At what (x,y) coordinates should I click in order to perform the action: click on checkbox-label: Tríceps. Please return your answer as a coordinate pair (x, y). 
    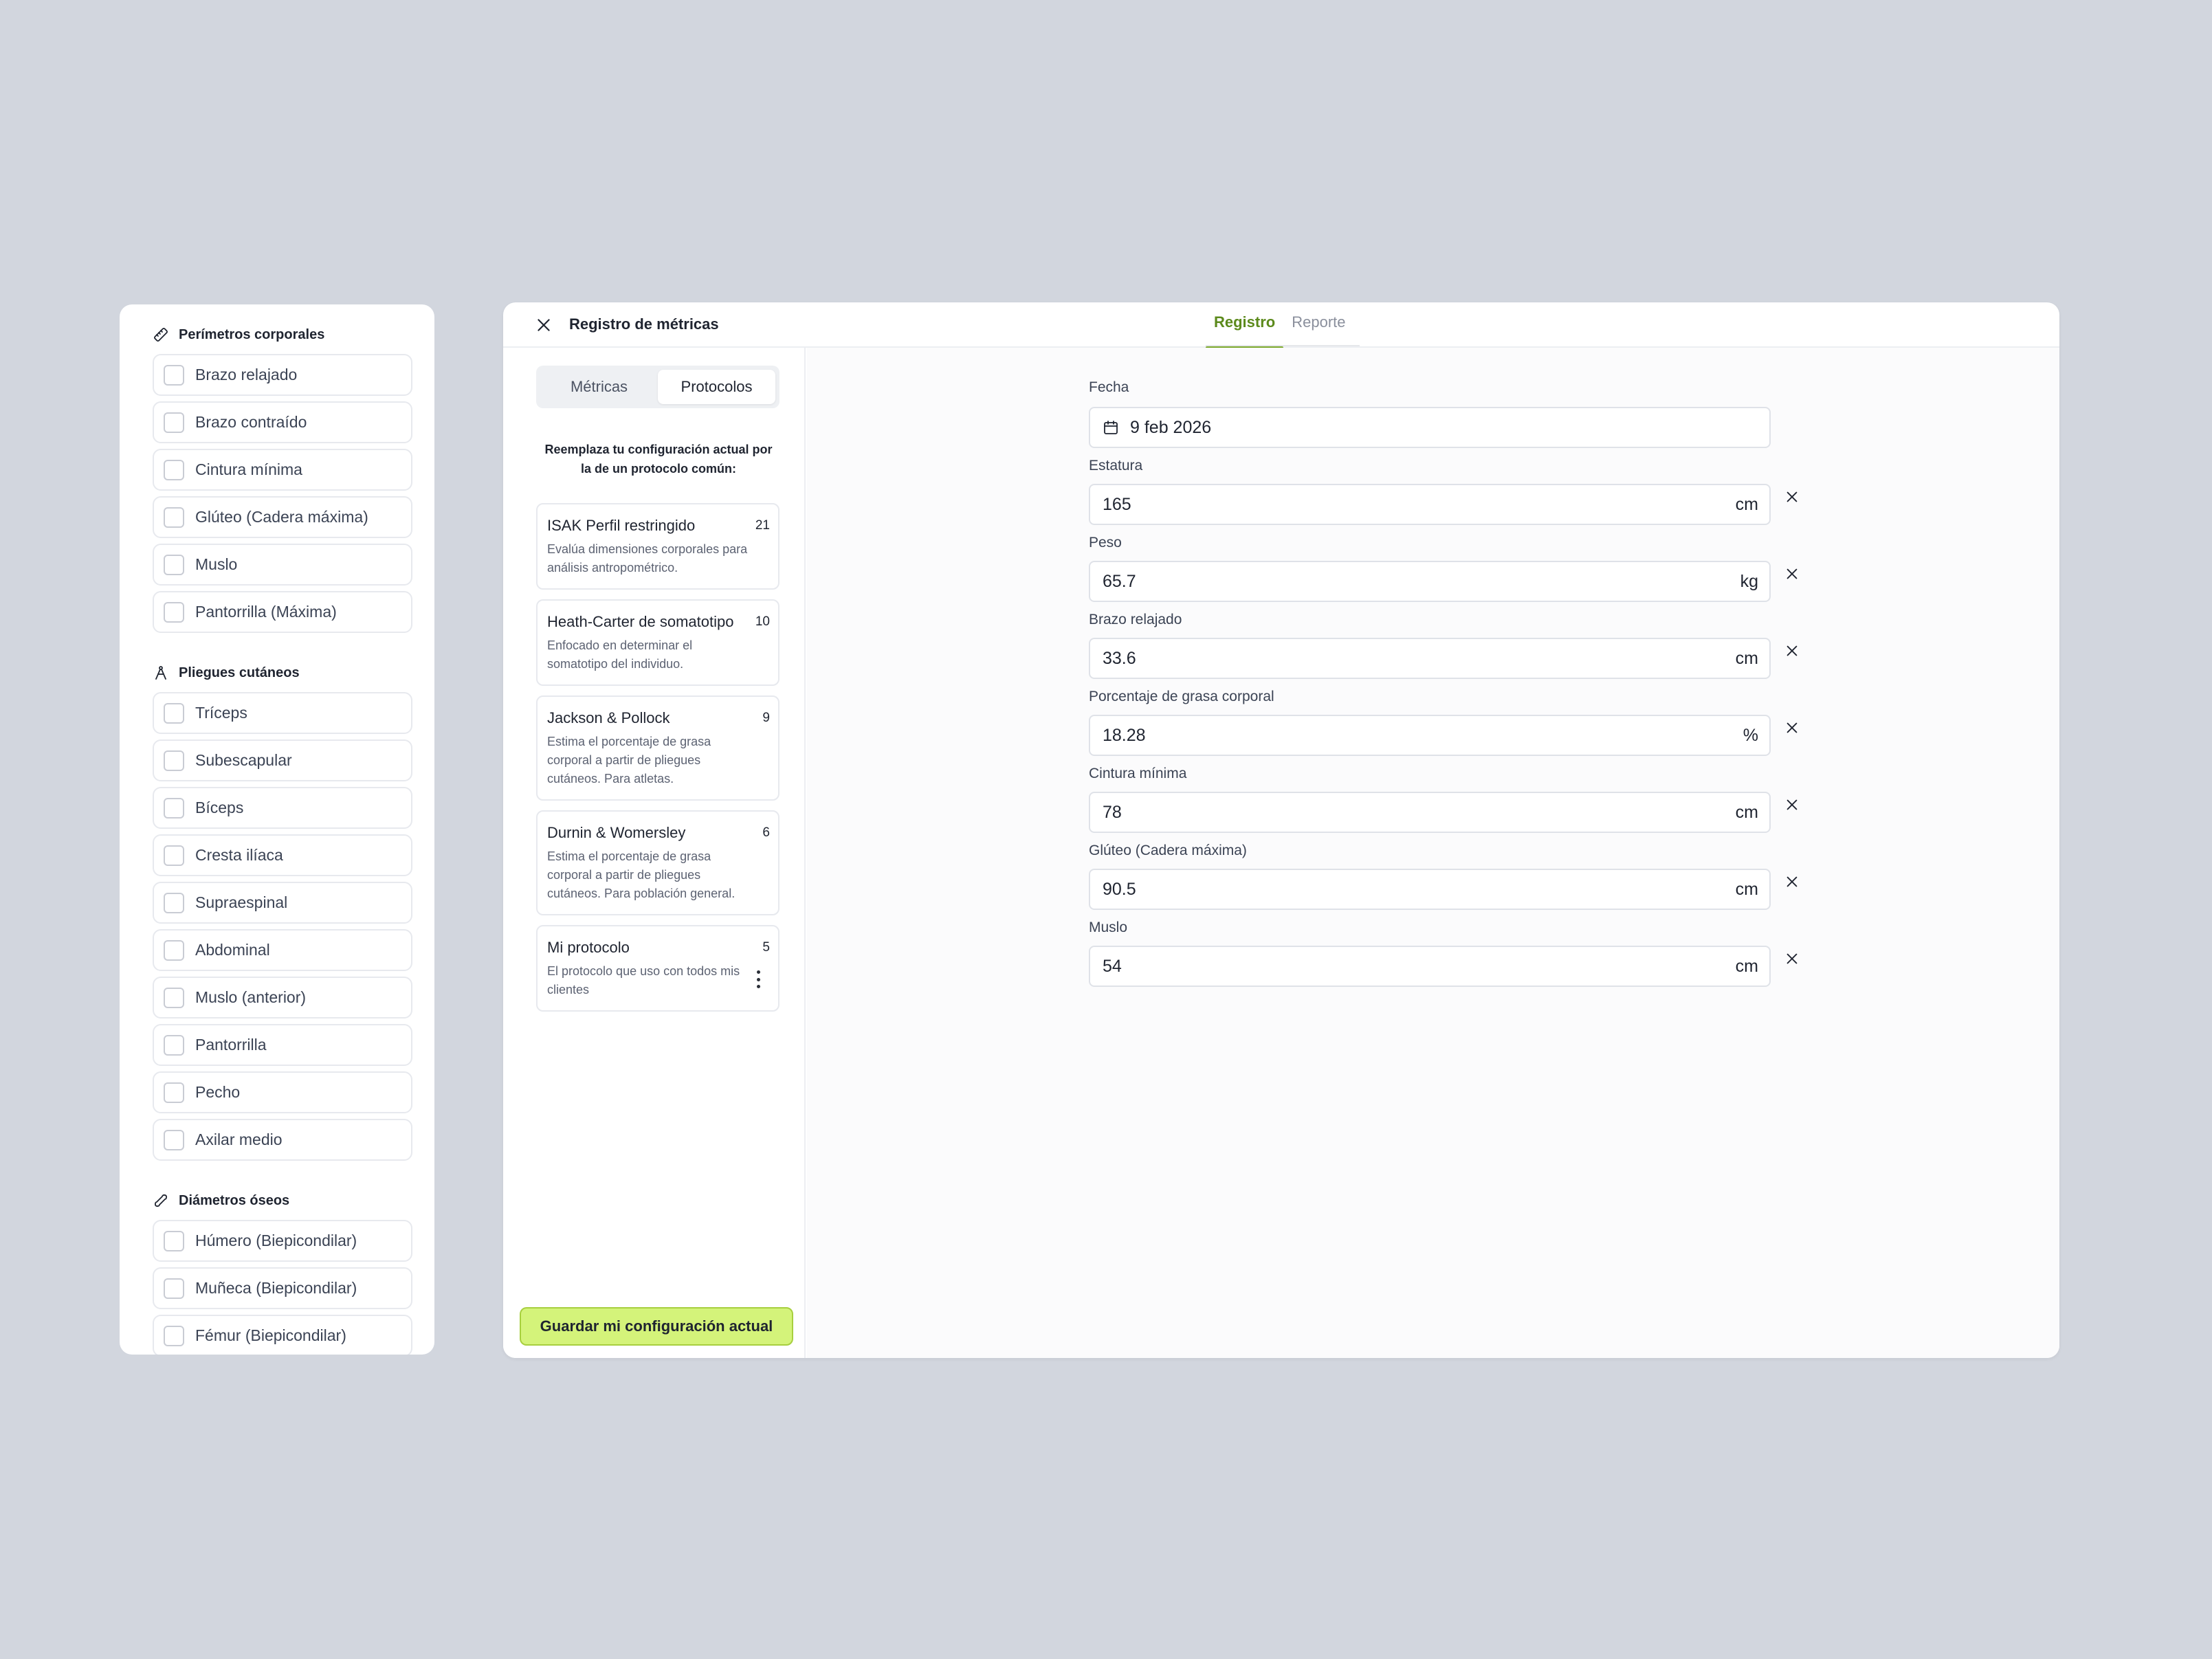
    Looking at the image, I should click on (221, 713).